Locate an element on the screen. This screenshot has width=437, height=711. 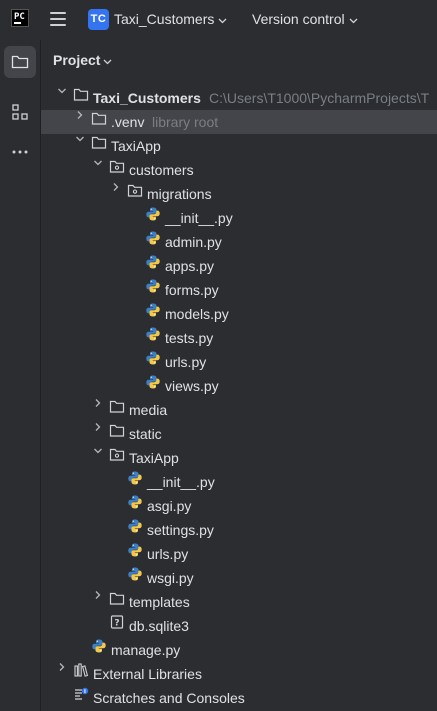
external-libraries-icon is located at coordinates (81, 670).